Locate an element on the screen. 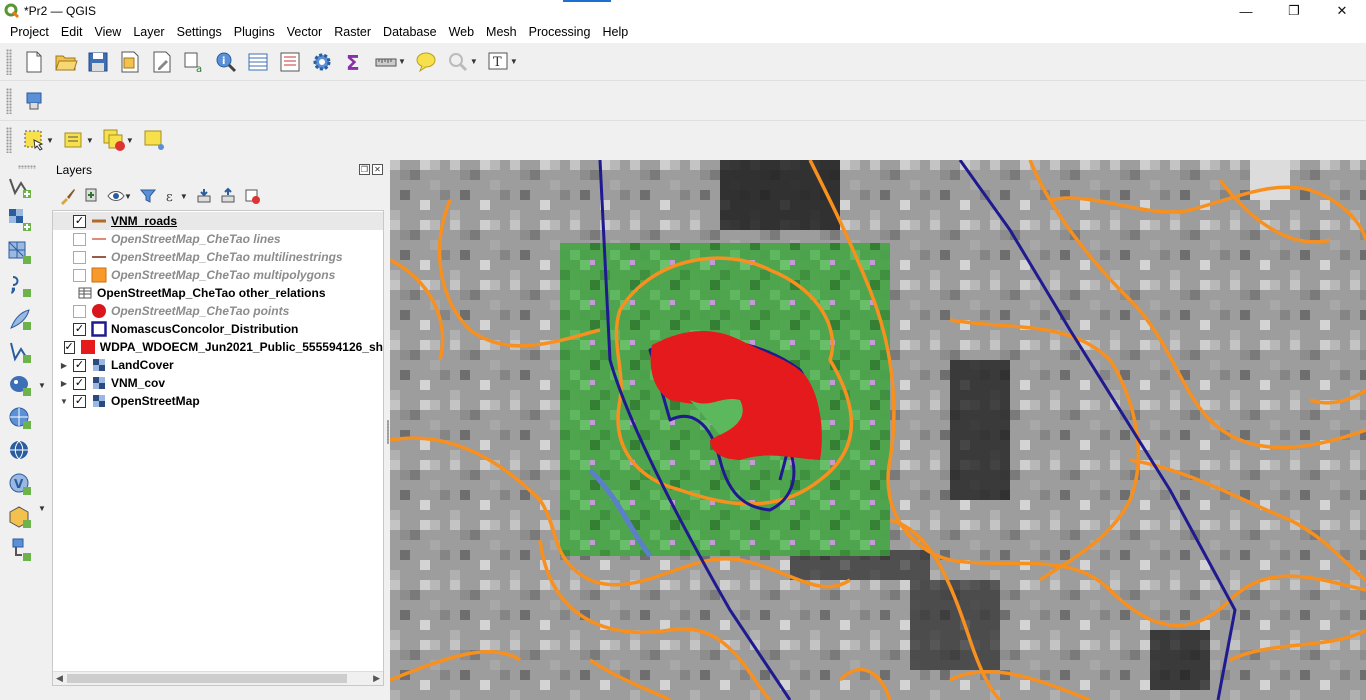  close-panel-icon: ✕ is located at coordinates (377, 169).